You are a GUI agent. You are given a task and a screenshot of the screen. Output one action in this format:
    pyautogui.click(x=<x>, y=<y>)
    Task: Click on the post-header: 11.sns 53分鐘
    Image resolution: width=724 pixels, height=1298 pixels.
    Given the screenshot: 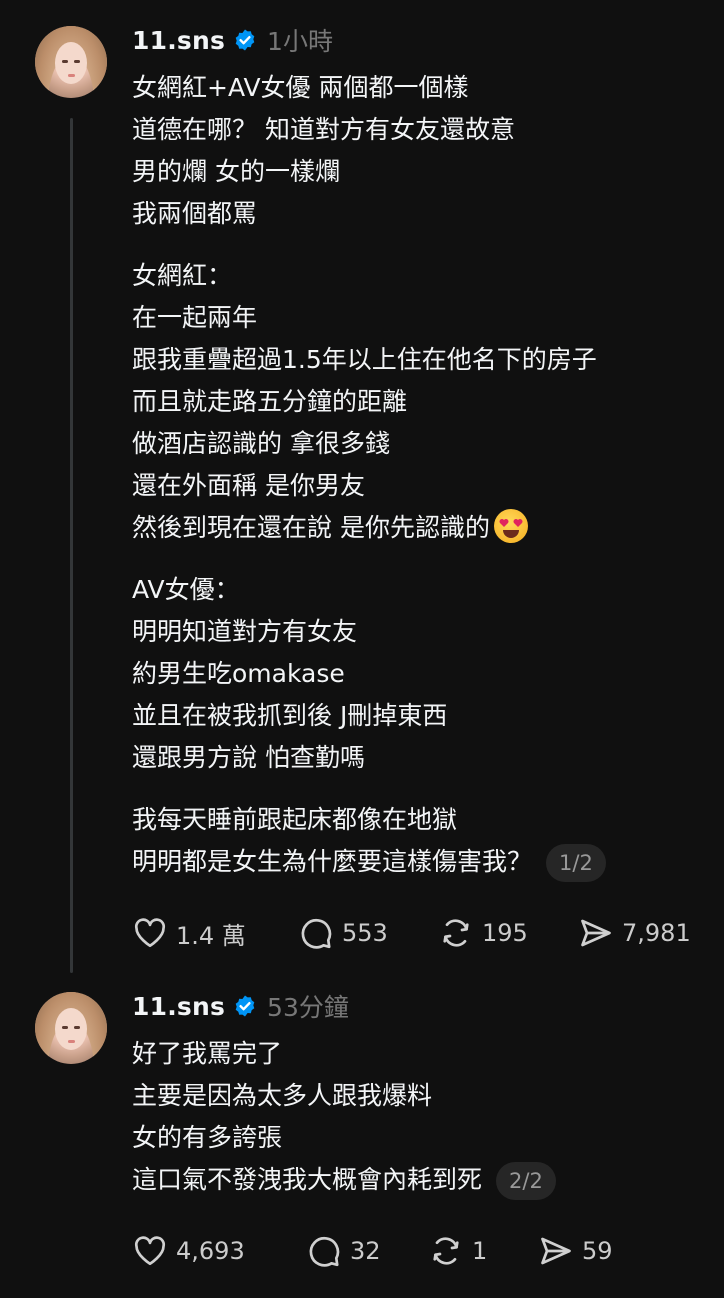 What is the action you would take?
    pyautogui.click(x=240, y=1006)
    